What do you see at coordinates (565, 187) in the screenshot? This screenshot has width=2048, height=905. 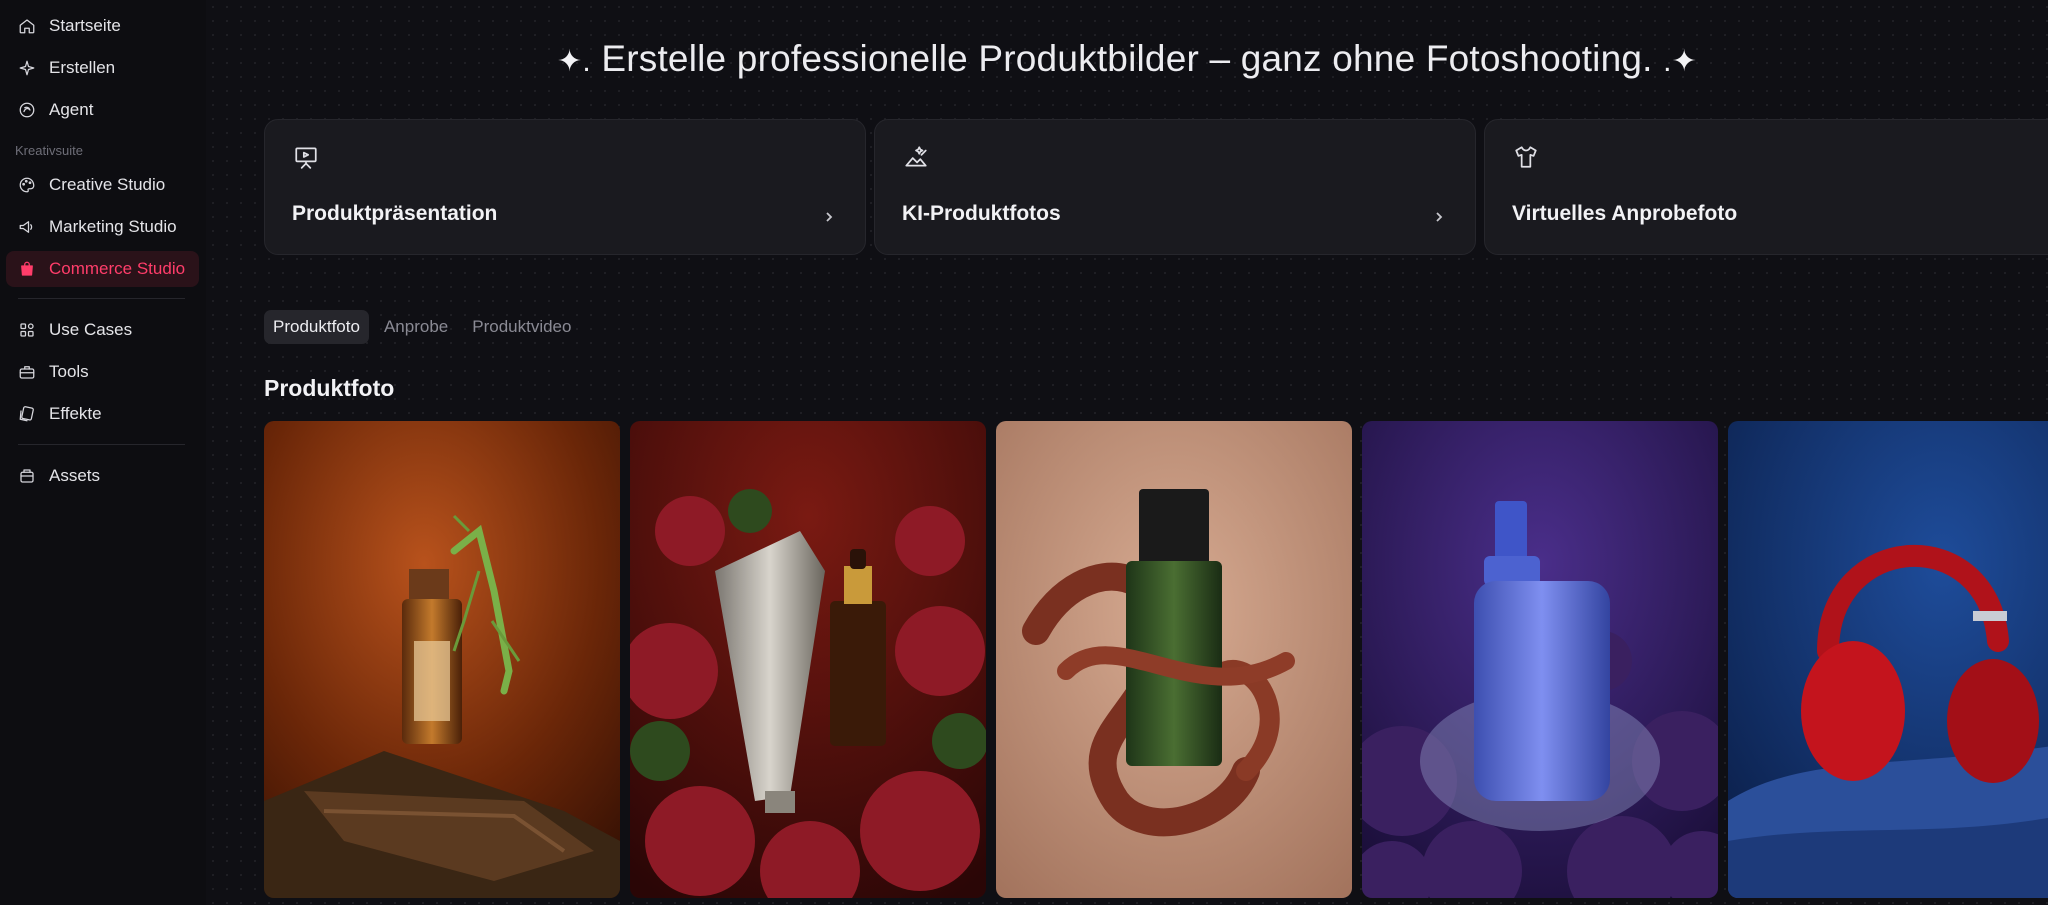 I see `card-produktpraesentation: Produktpräsentation` at bounding box center [565, 187].